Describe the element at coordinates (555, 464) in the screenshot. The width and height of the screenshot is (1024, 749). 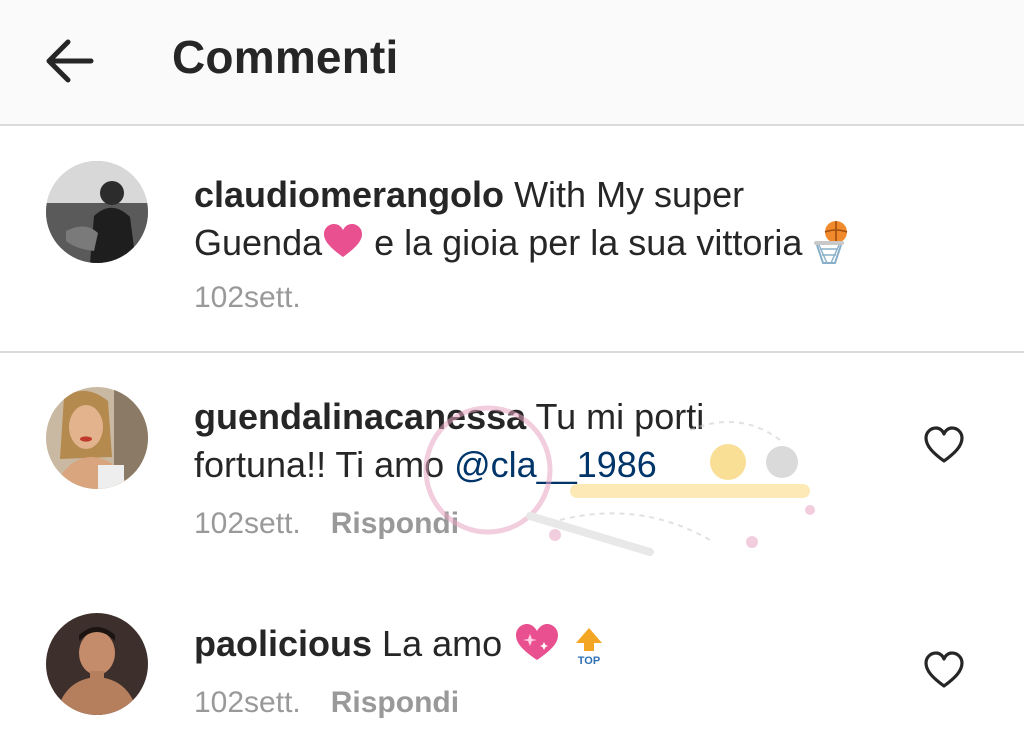
I see `mention-link: @cla__1986` at that location.